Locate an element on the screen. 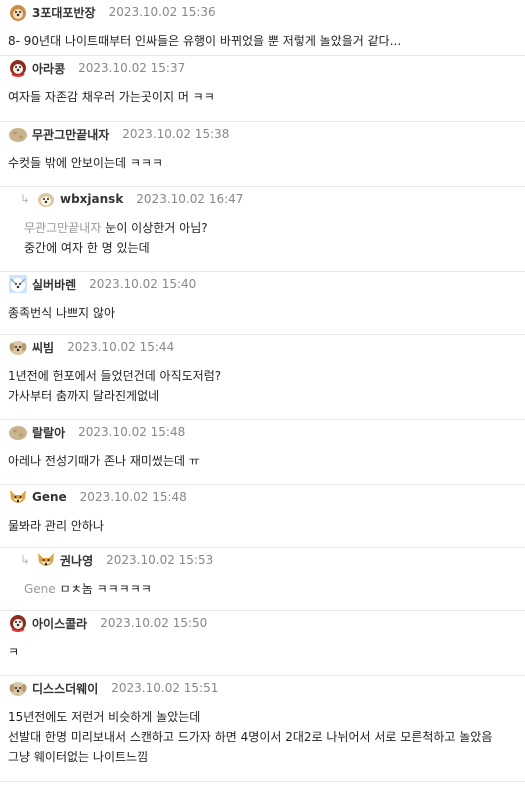  comment-nickname: 씨빔 is located at coordinates (43, 347).